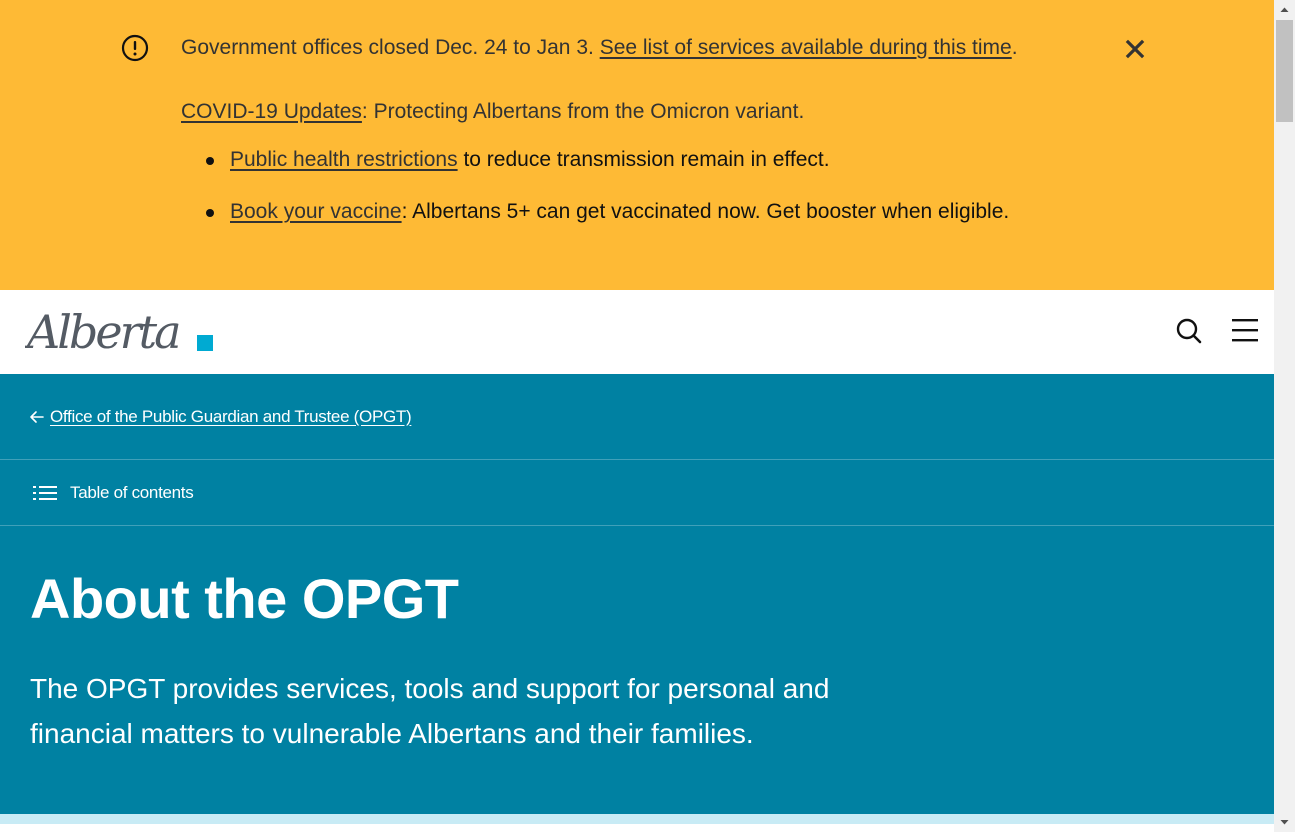 This screenshot has height=832, width=1295. Describe the element at coordinates (637, 332) in the screenshot. I see `site-header: Alberta` at that location.